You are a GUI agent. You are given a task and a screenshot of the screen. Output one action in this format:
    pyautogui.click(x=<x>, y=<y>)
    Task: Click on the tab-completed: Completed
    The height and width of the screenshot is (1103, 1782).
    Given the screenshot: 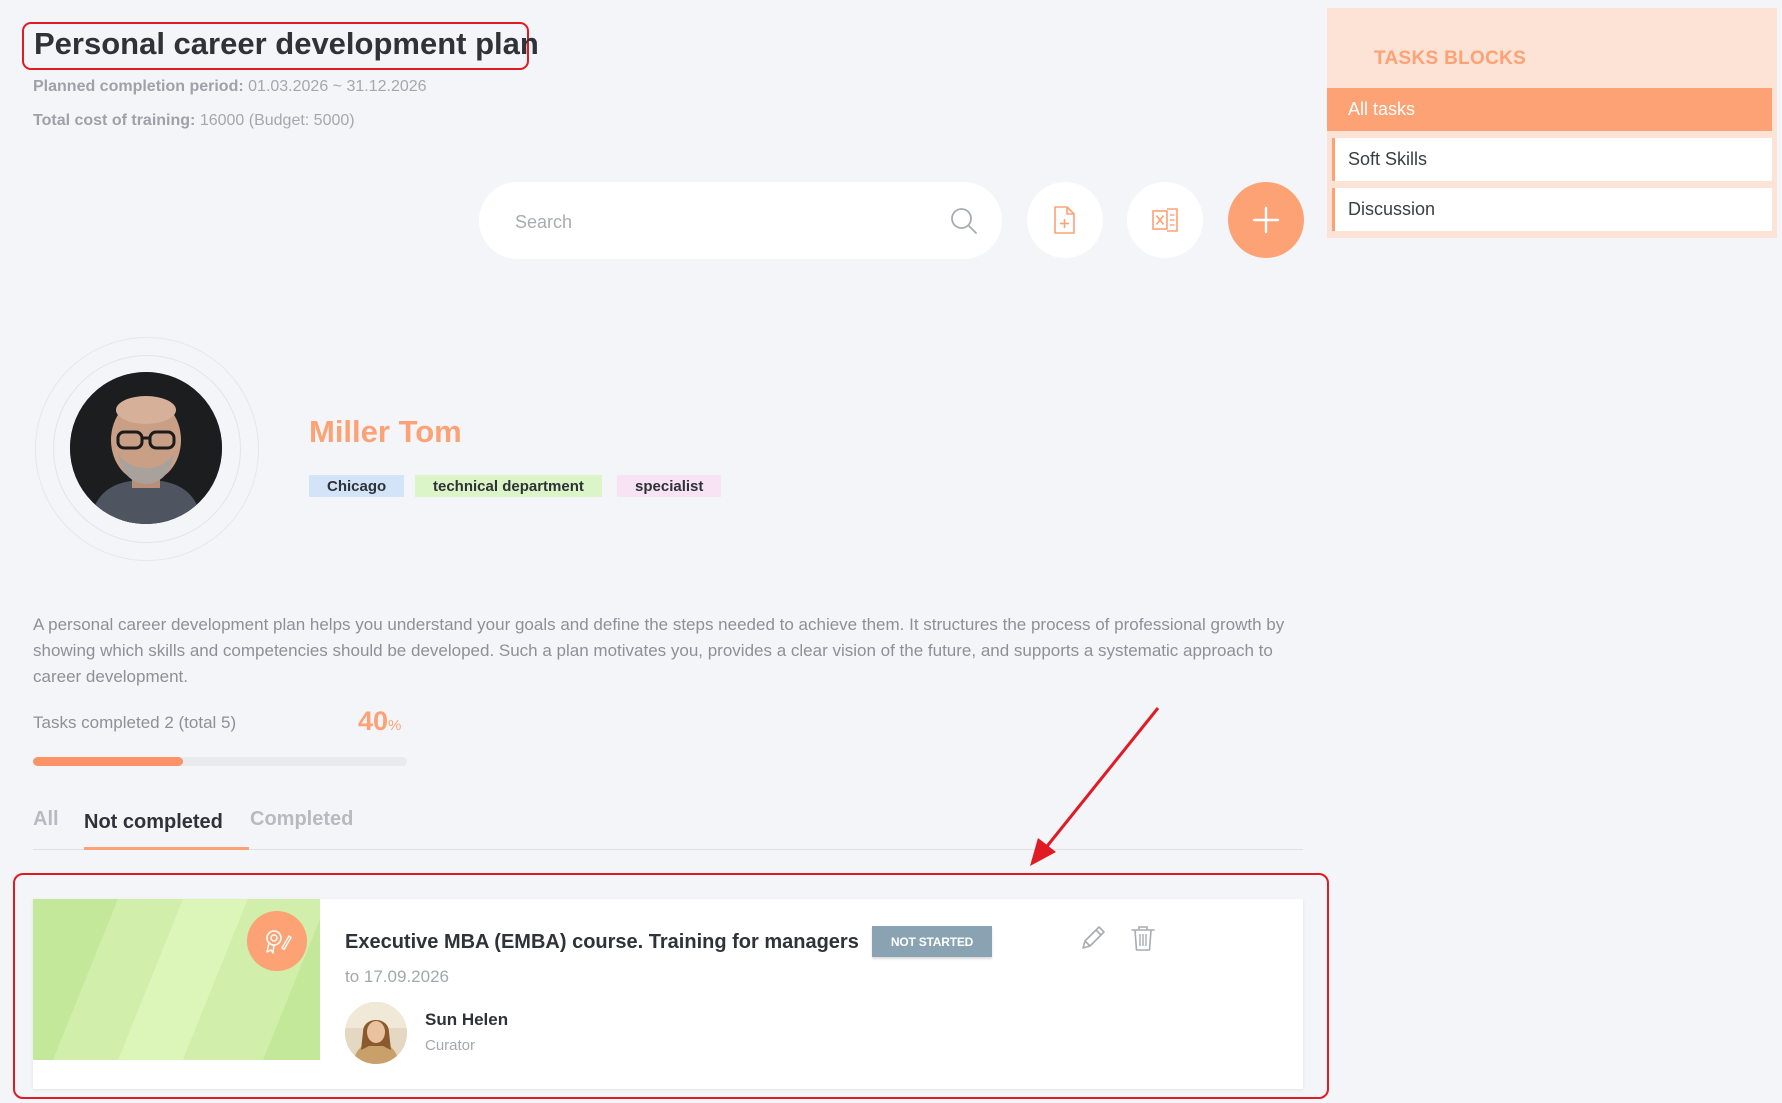 What is the action you would take?
    pyautogui.click(x=301, y=819)
    